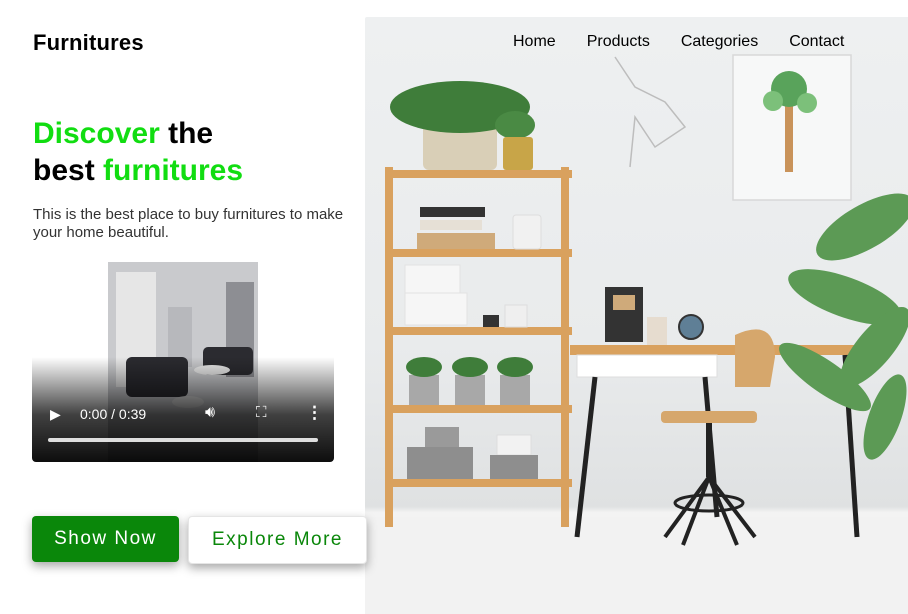 This screenshot has height=614, width=908. What do you see at coordinates (534, 42) in the screenshot?
I see `nav-home: Home` at bounding box center [534, 42].